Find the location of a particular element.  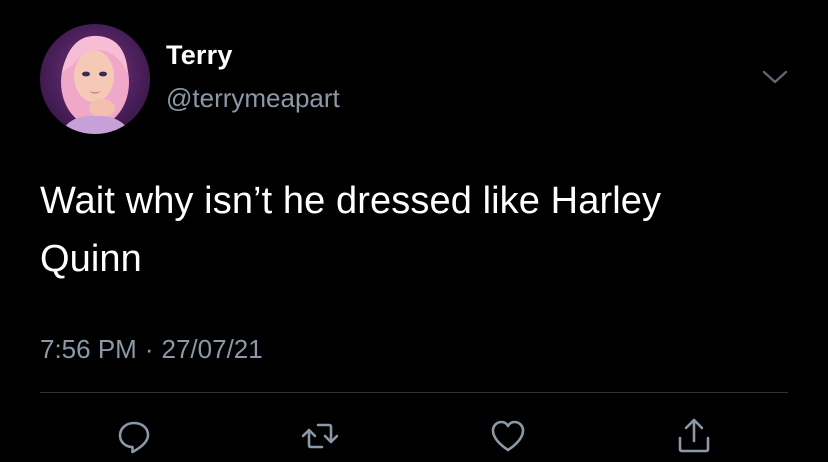

tweet-time: 7:56 PM is located at coordinates (88, 349).